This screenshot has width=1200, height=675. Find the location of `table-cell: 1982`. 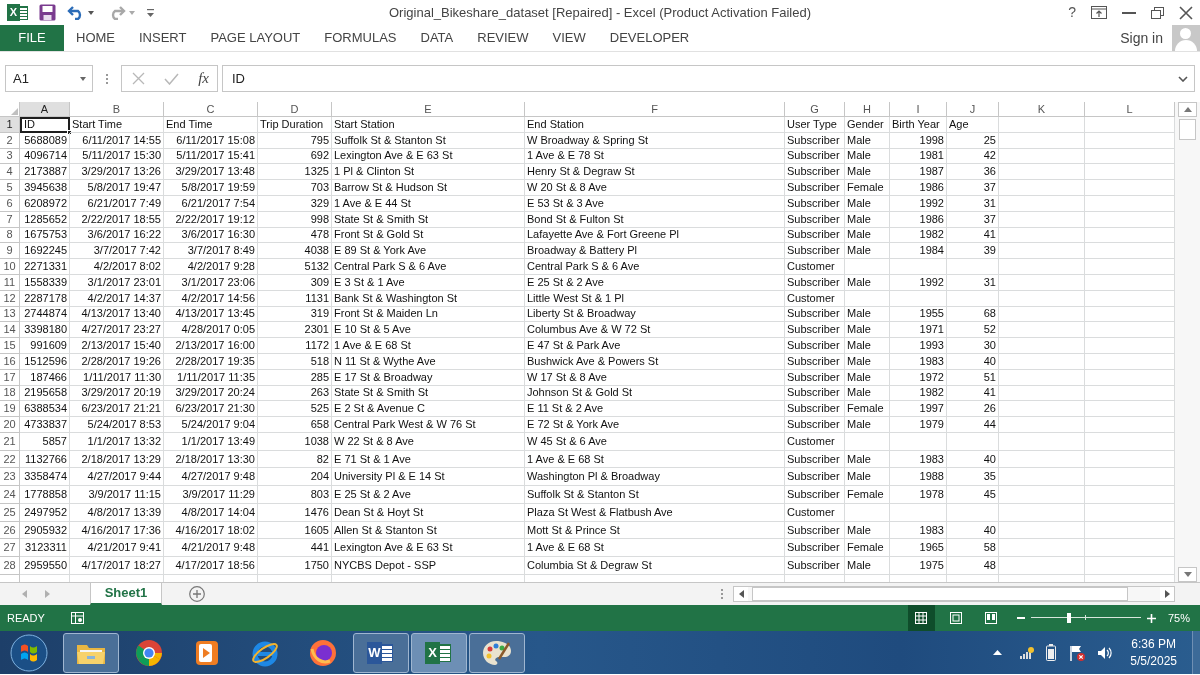

table-cell: 1982 is located at coordinates (918, 235).